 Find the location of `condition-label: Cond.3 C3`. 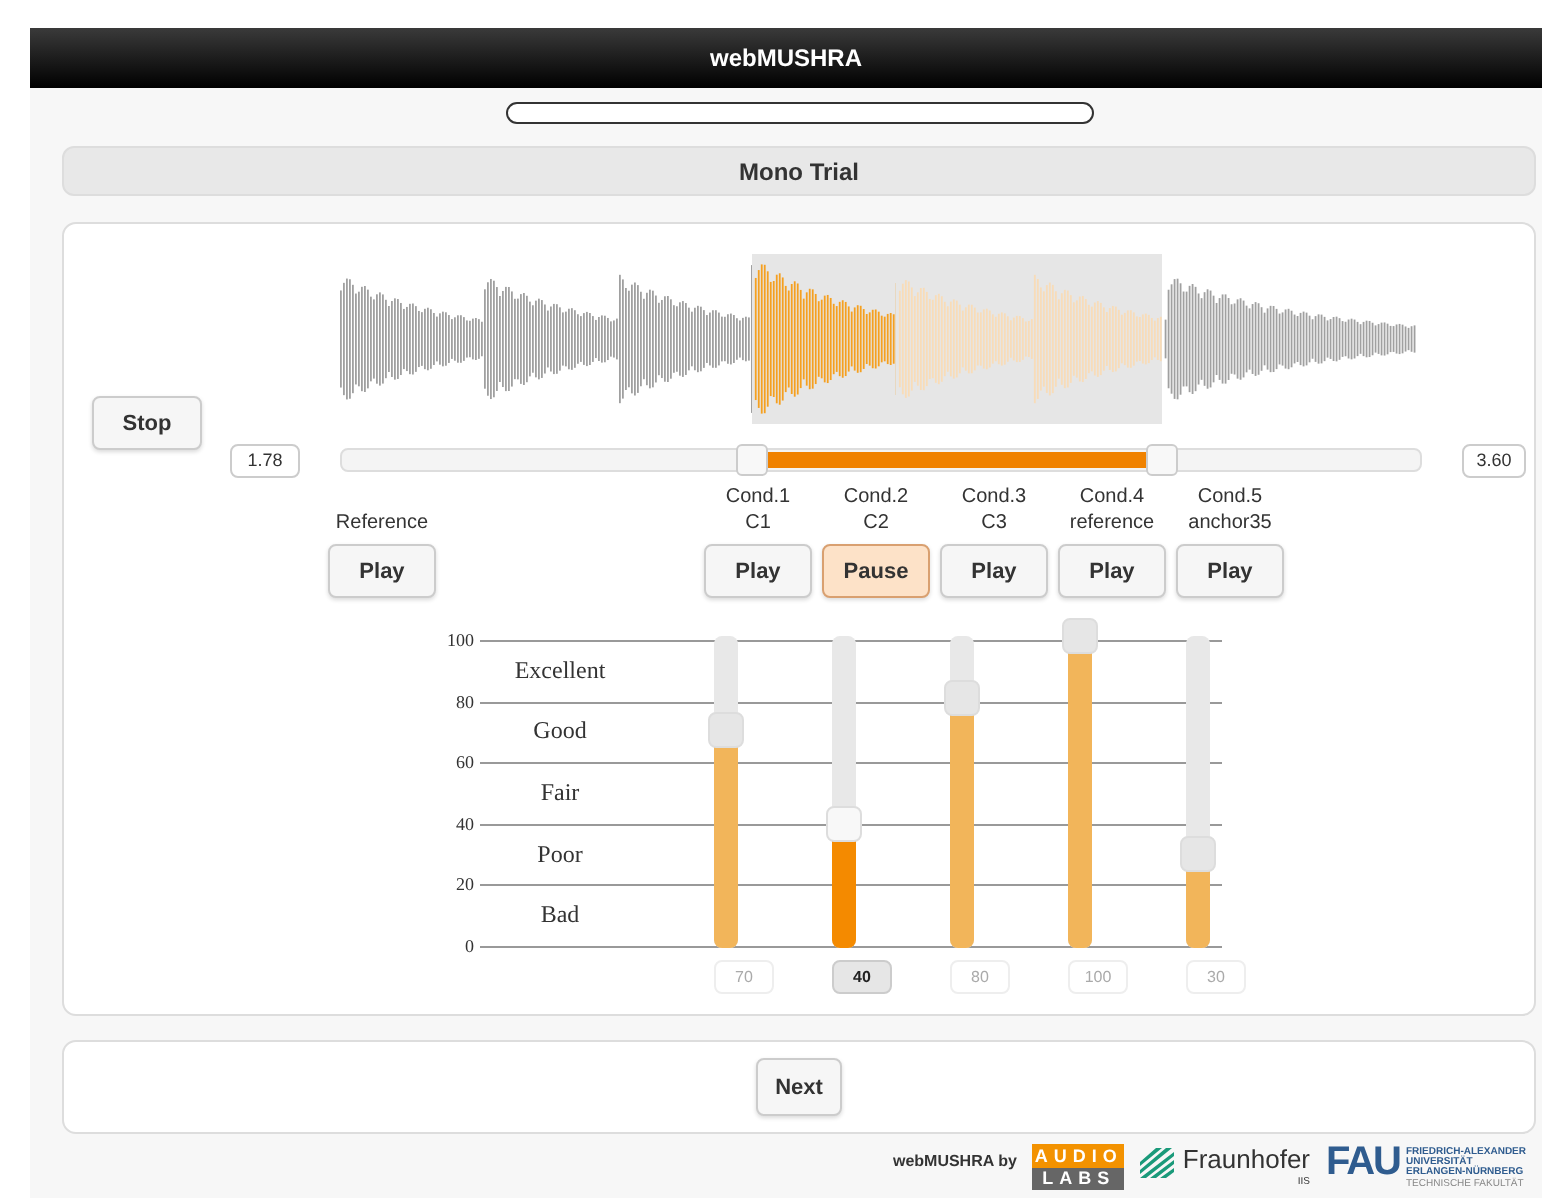

condition-label: Cond.3 C3 is located at coordinates (994, 510).